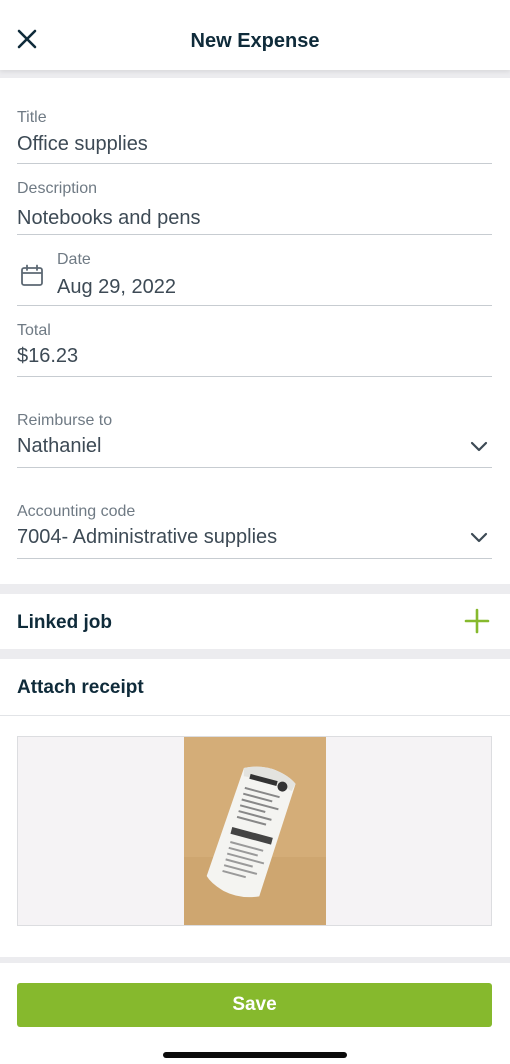 This screenshot has height=1064, width=510. I want to click on total-label: Total, so click(34, 330).